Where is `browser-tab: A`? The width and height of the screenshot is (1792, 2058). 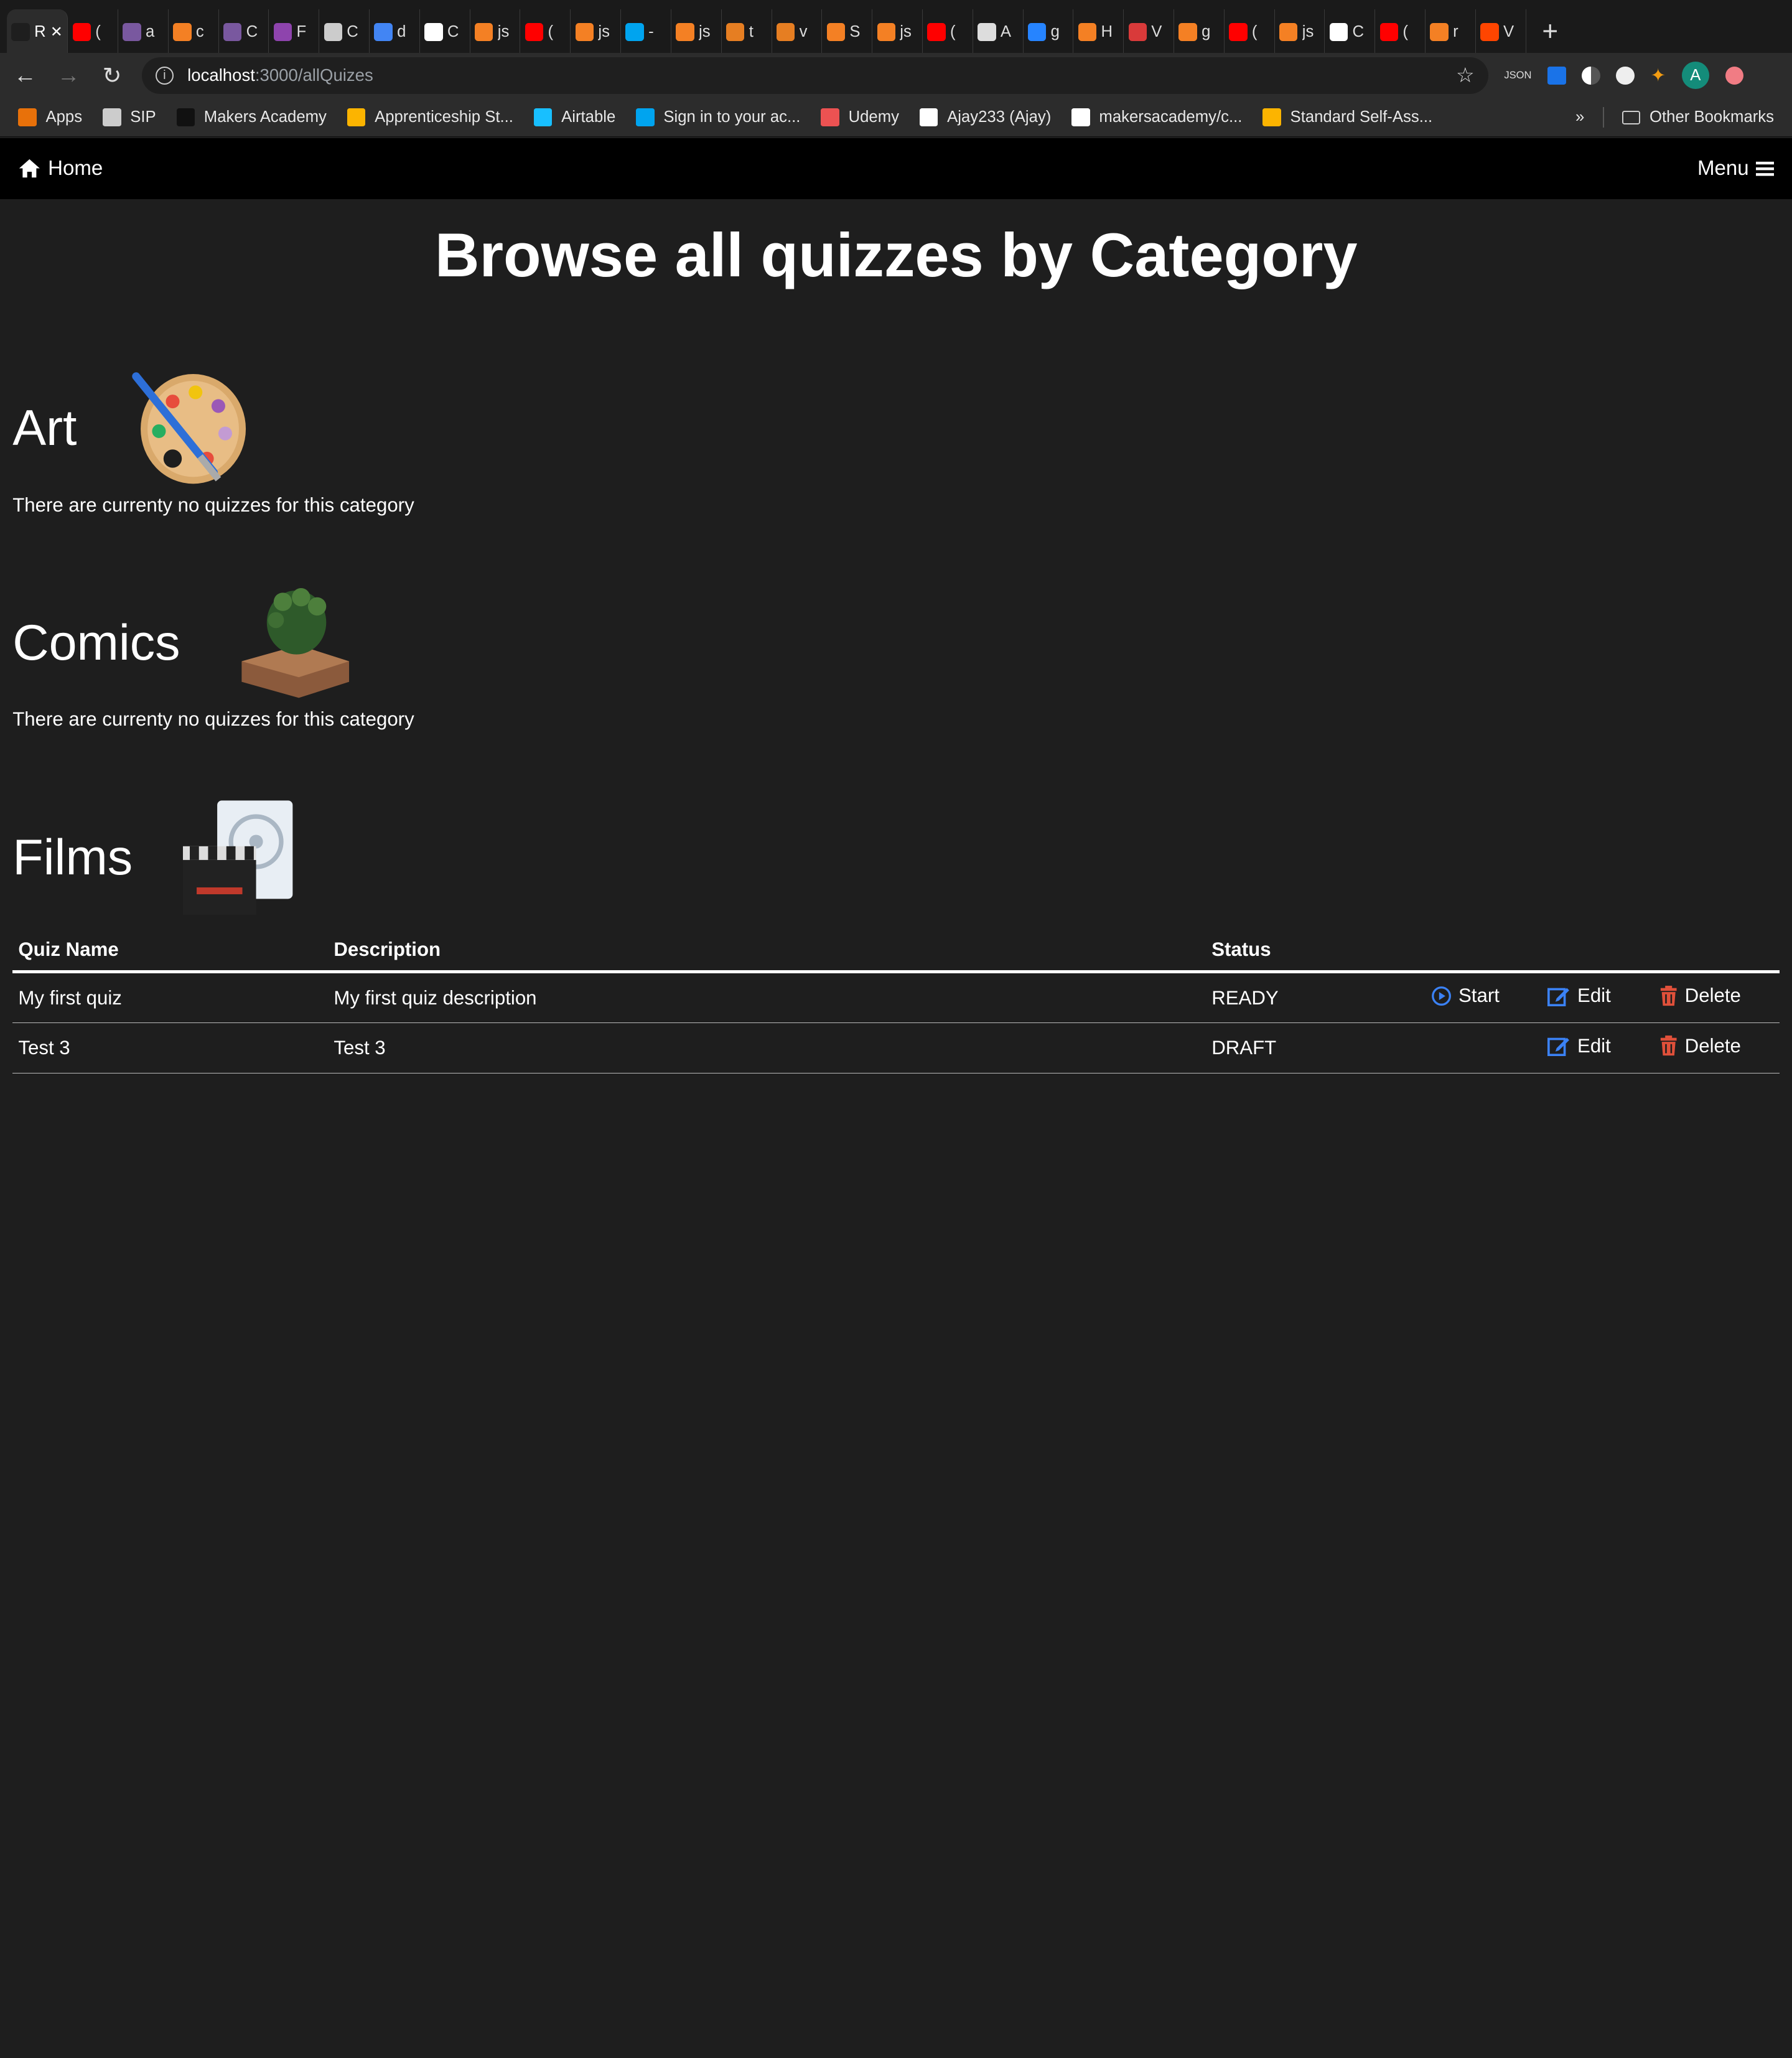
browser-tab: A is located at coordinates (998, 32).